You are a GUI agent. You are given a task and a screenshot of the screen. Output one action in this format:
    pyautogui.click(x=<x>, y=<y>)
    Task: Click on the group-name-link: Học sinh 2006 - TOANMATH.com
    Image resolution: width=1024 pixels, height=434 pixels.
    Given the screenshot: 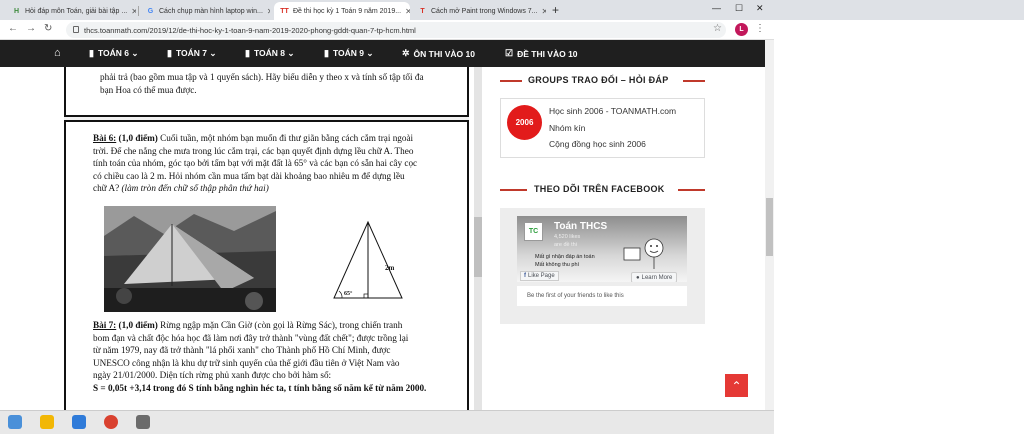 What is the action you would take?
    pyautogui.click(x=612, y=111)
    